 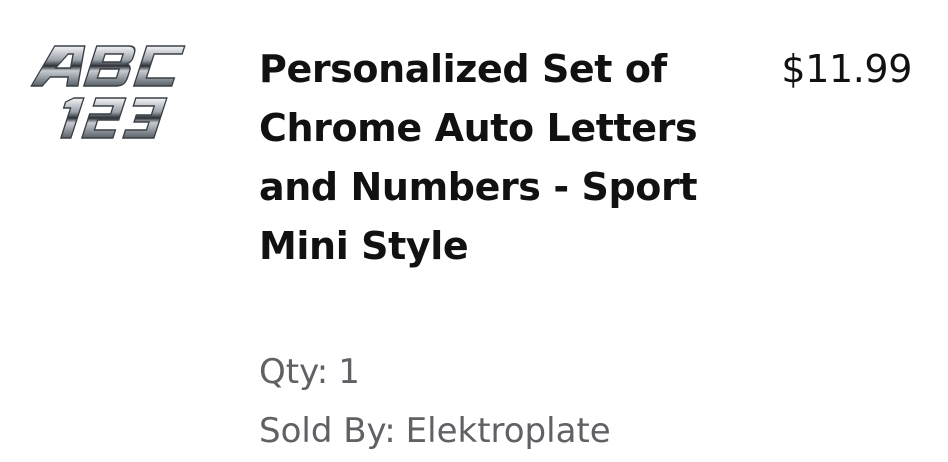 What do you see at coordinates (327, 431) in the screenshot?
I see `seller-label: Sold By:` at bounding box center [327, 431].